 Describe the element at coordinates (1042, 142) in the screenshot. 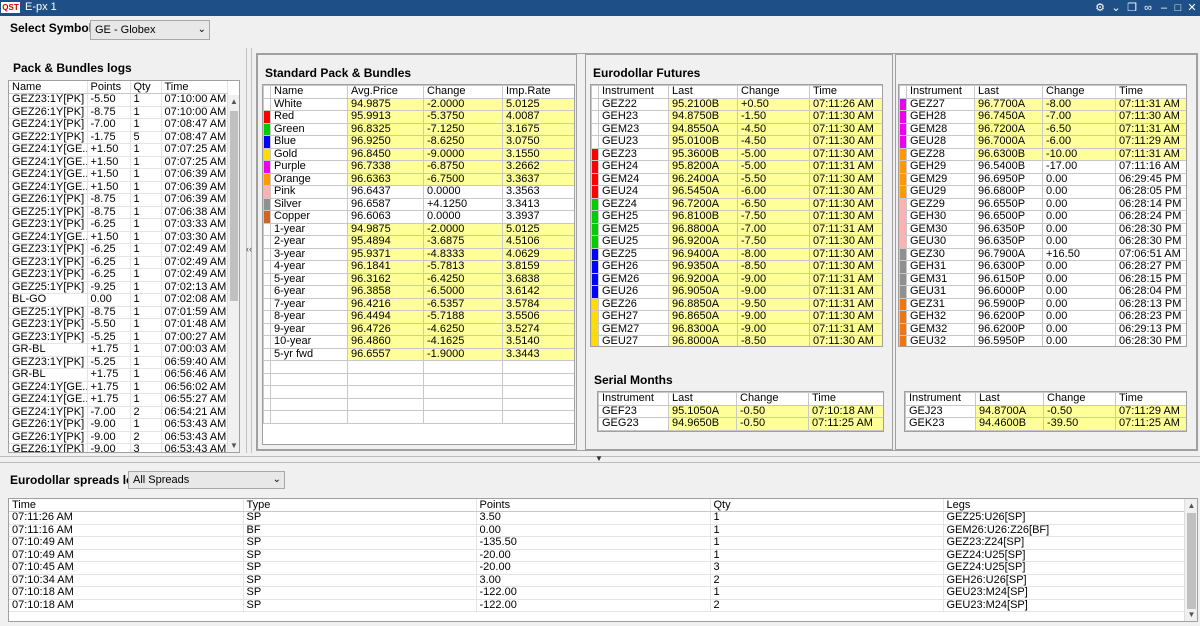

I see `table-row: GEU28 96.7000A -6.00 07:11:29 AM` at that location.